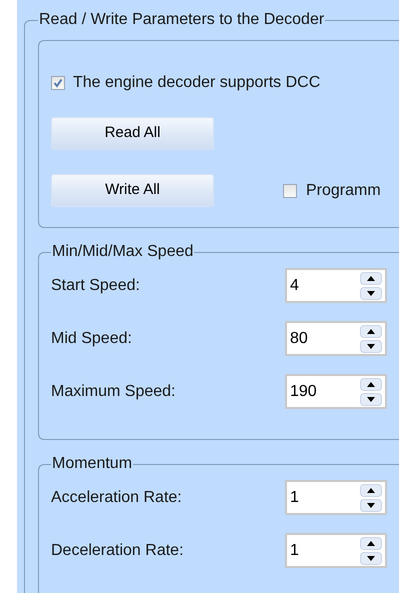 The image size is (409, 593). I want to click on field-label: Mid Speed:, so click(92, 338).